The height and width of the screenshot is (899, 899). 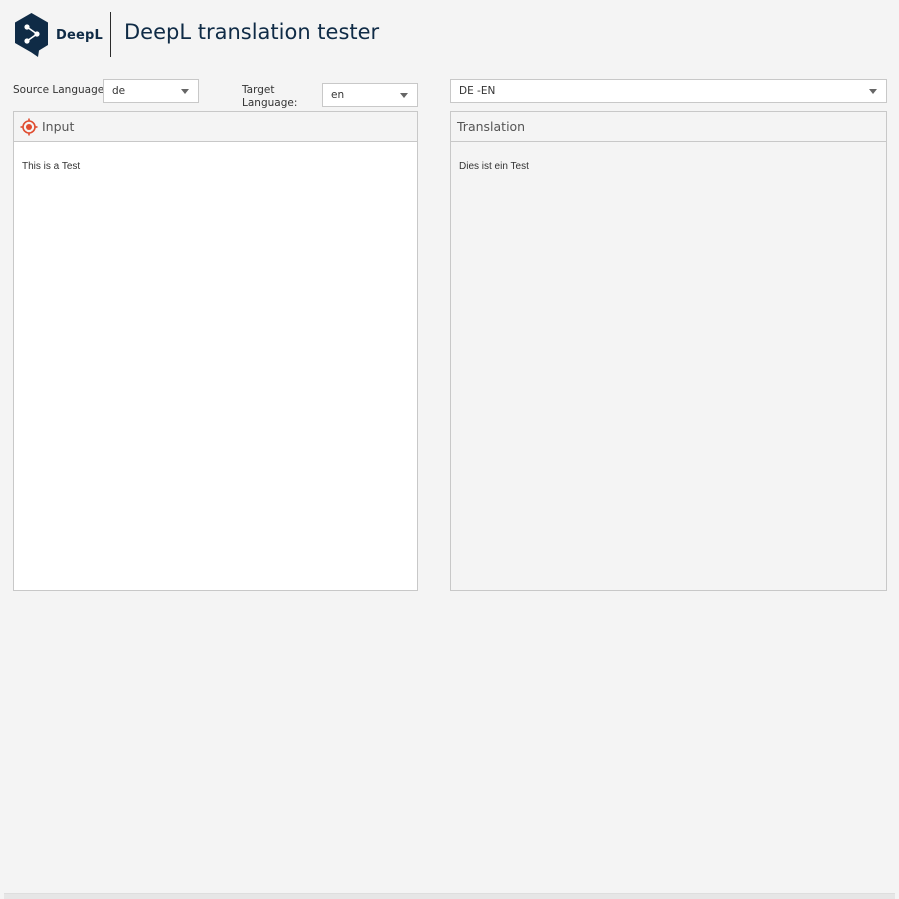 What do you see at coordinates (370, 95) in the screenshot?
I see `target-language-select: en` at bounding box center [370, 95].